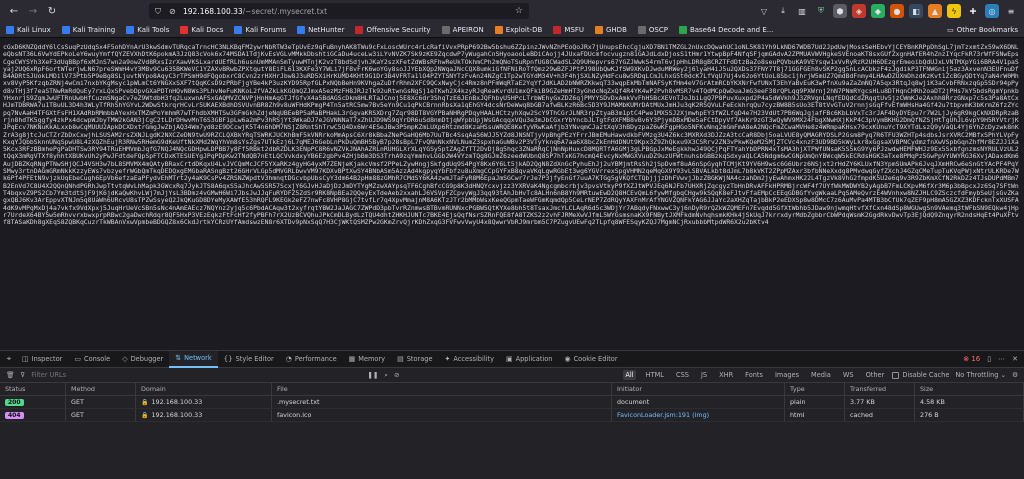 This screenshot has width=1024, height=479. What do you see at coordinates (400, 359) in the screenshot?
I see `storage-icon: ▤` at bounding box center [400, 359].